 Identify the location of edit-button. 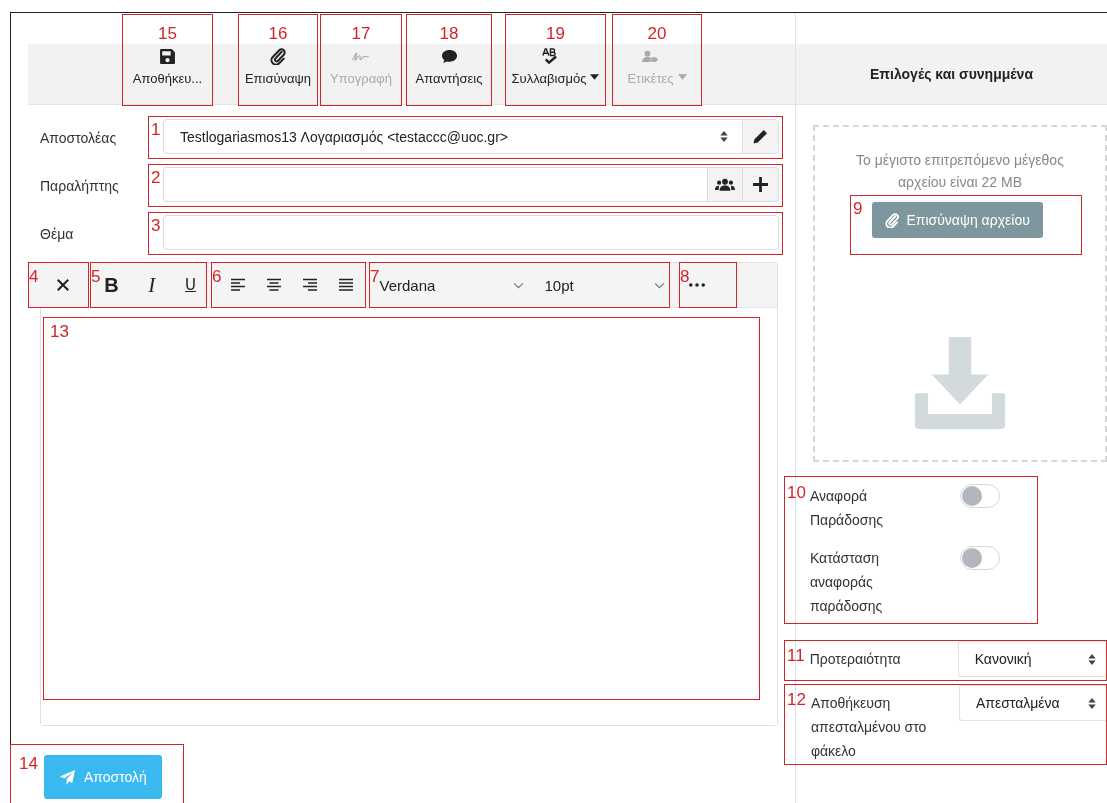
(760, 136).